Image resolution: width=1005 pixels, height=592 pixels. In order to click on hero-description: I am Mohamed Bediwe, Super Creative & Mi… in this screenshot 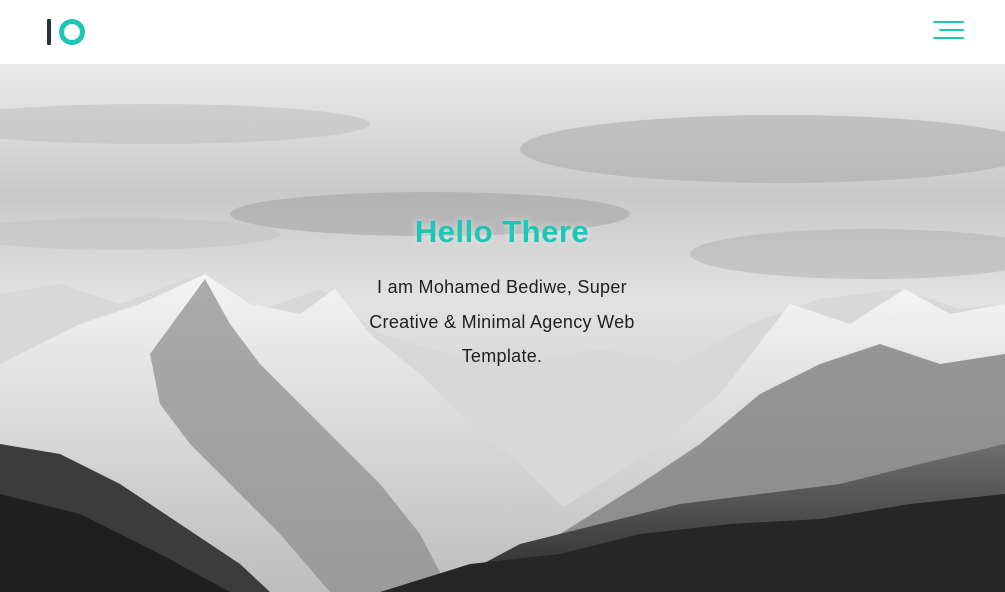, I will do `click(502, 321)`.